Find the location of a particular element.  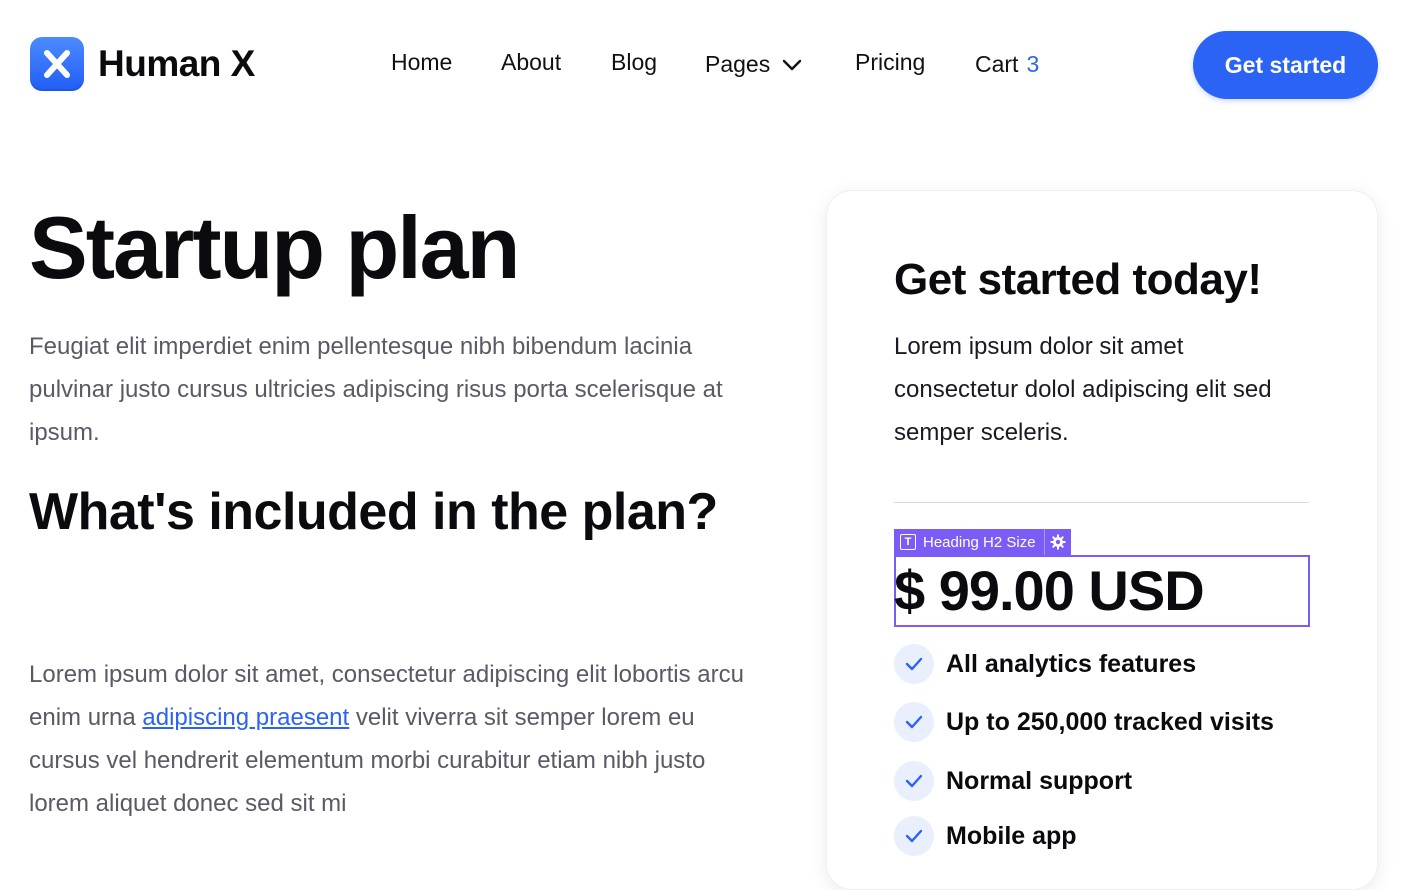

adipiscing-praesent-link: adipiscing praesent is located at coordinates (245, 717).